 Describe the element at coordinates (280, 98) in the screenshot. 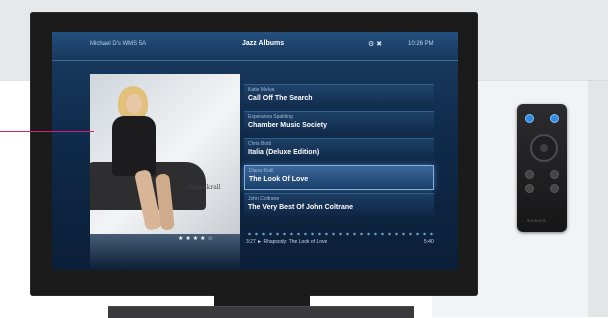

I see `list-item-album: Call Off The Search` at that location.